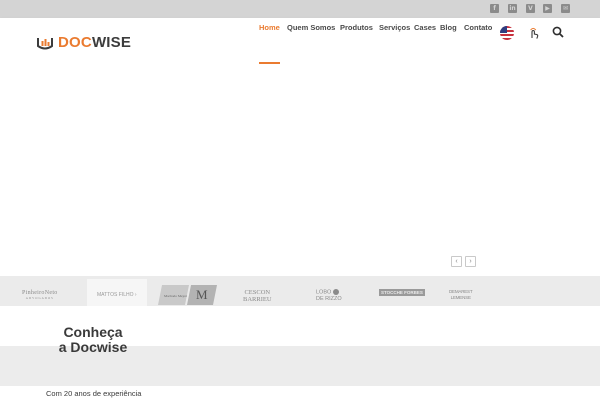 The image size is (600, 400). I want to click on lobo-dot-icon, so click(335, 292).